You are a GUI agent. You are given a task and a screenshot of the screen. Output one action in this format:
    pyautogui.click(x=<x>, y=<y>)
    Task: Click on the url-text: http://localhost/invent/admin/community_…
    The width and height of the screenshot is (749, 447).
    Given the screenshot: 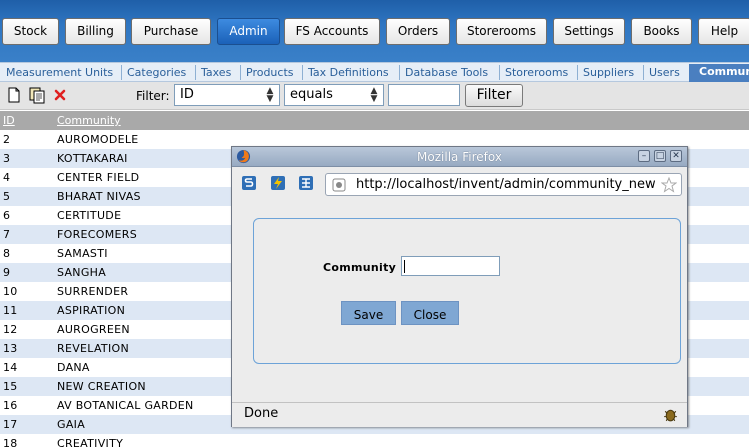 What is the action you would take?
    pyautogui.click(x=506, y=184)
    